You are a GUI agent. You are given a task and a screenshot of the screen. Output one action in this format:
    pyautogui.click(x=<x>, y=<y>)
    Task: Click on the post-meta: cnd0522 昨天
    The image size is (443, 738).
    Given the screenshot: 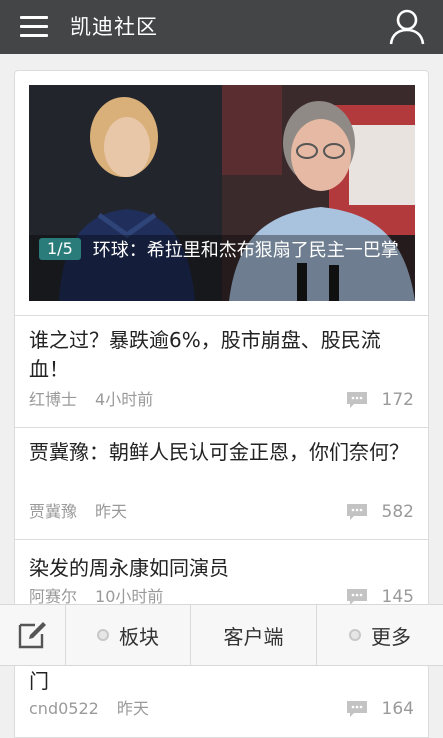 What is the action you would take?
    pyautogui.click(x=89, y=709)
    